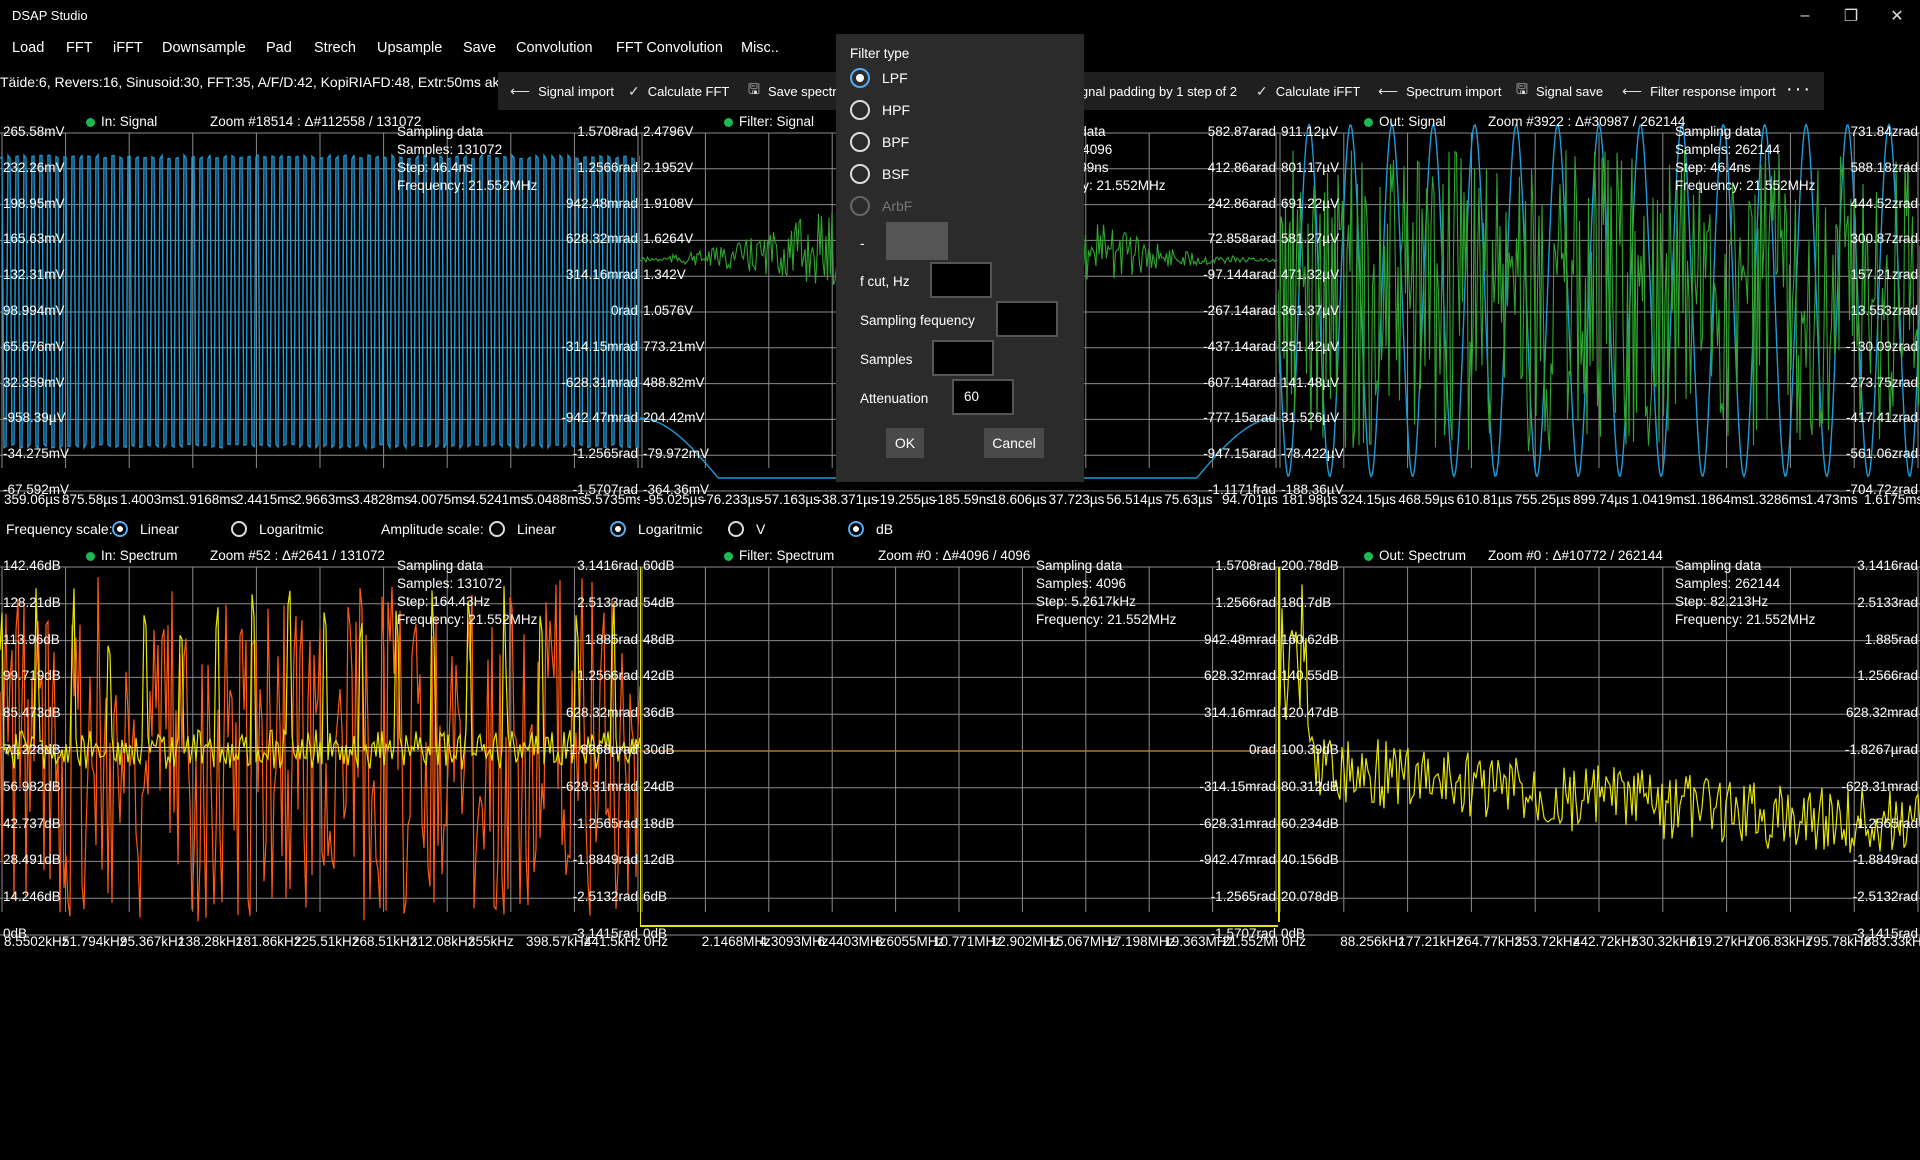 Image resolution: width=1920 pixels, height=1160 pixels. What do you see at coordinates (746, 529) in the screenshot?
I see `unit-v-radio: V` at bounding box center [746, 529].